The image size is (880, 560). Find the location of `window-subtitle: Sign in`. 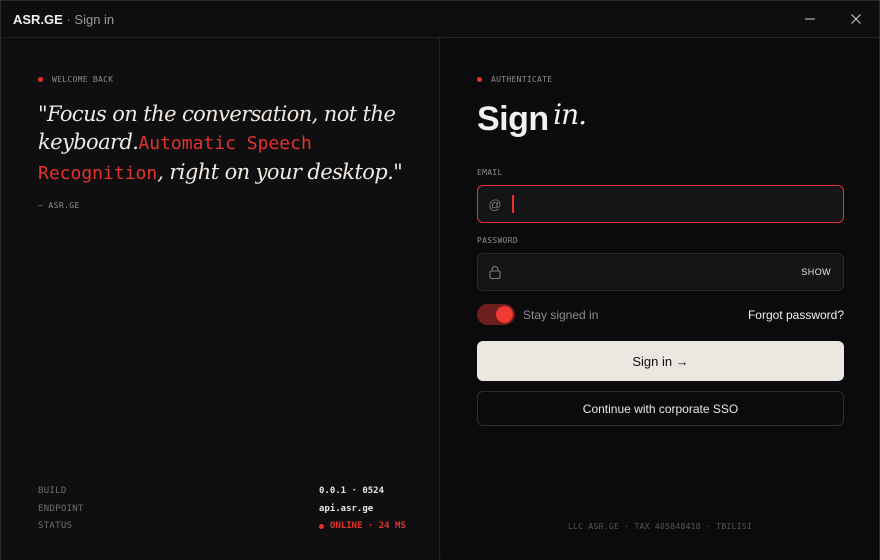

window-subtitle: Sign in is located at coordinates (94, 19).